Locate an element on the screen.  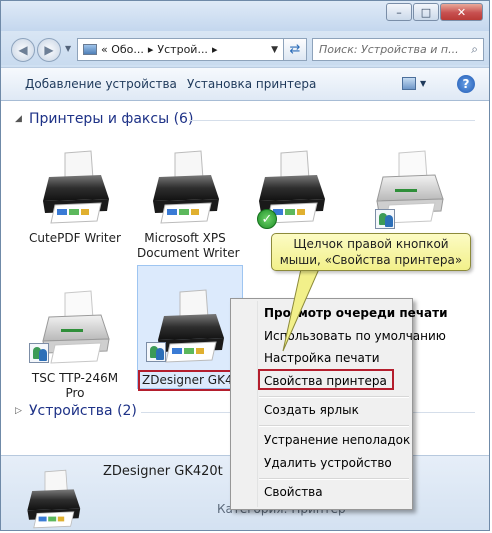
search-icon: ⌕ is located at coordinates (474, 49).